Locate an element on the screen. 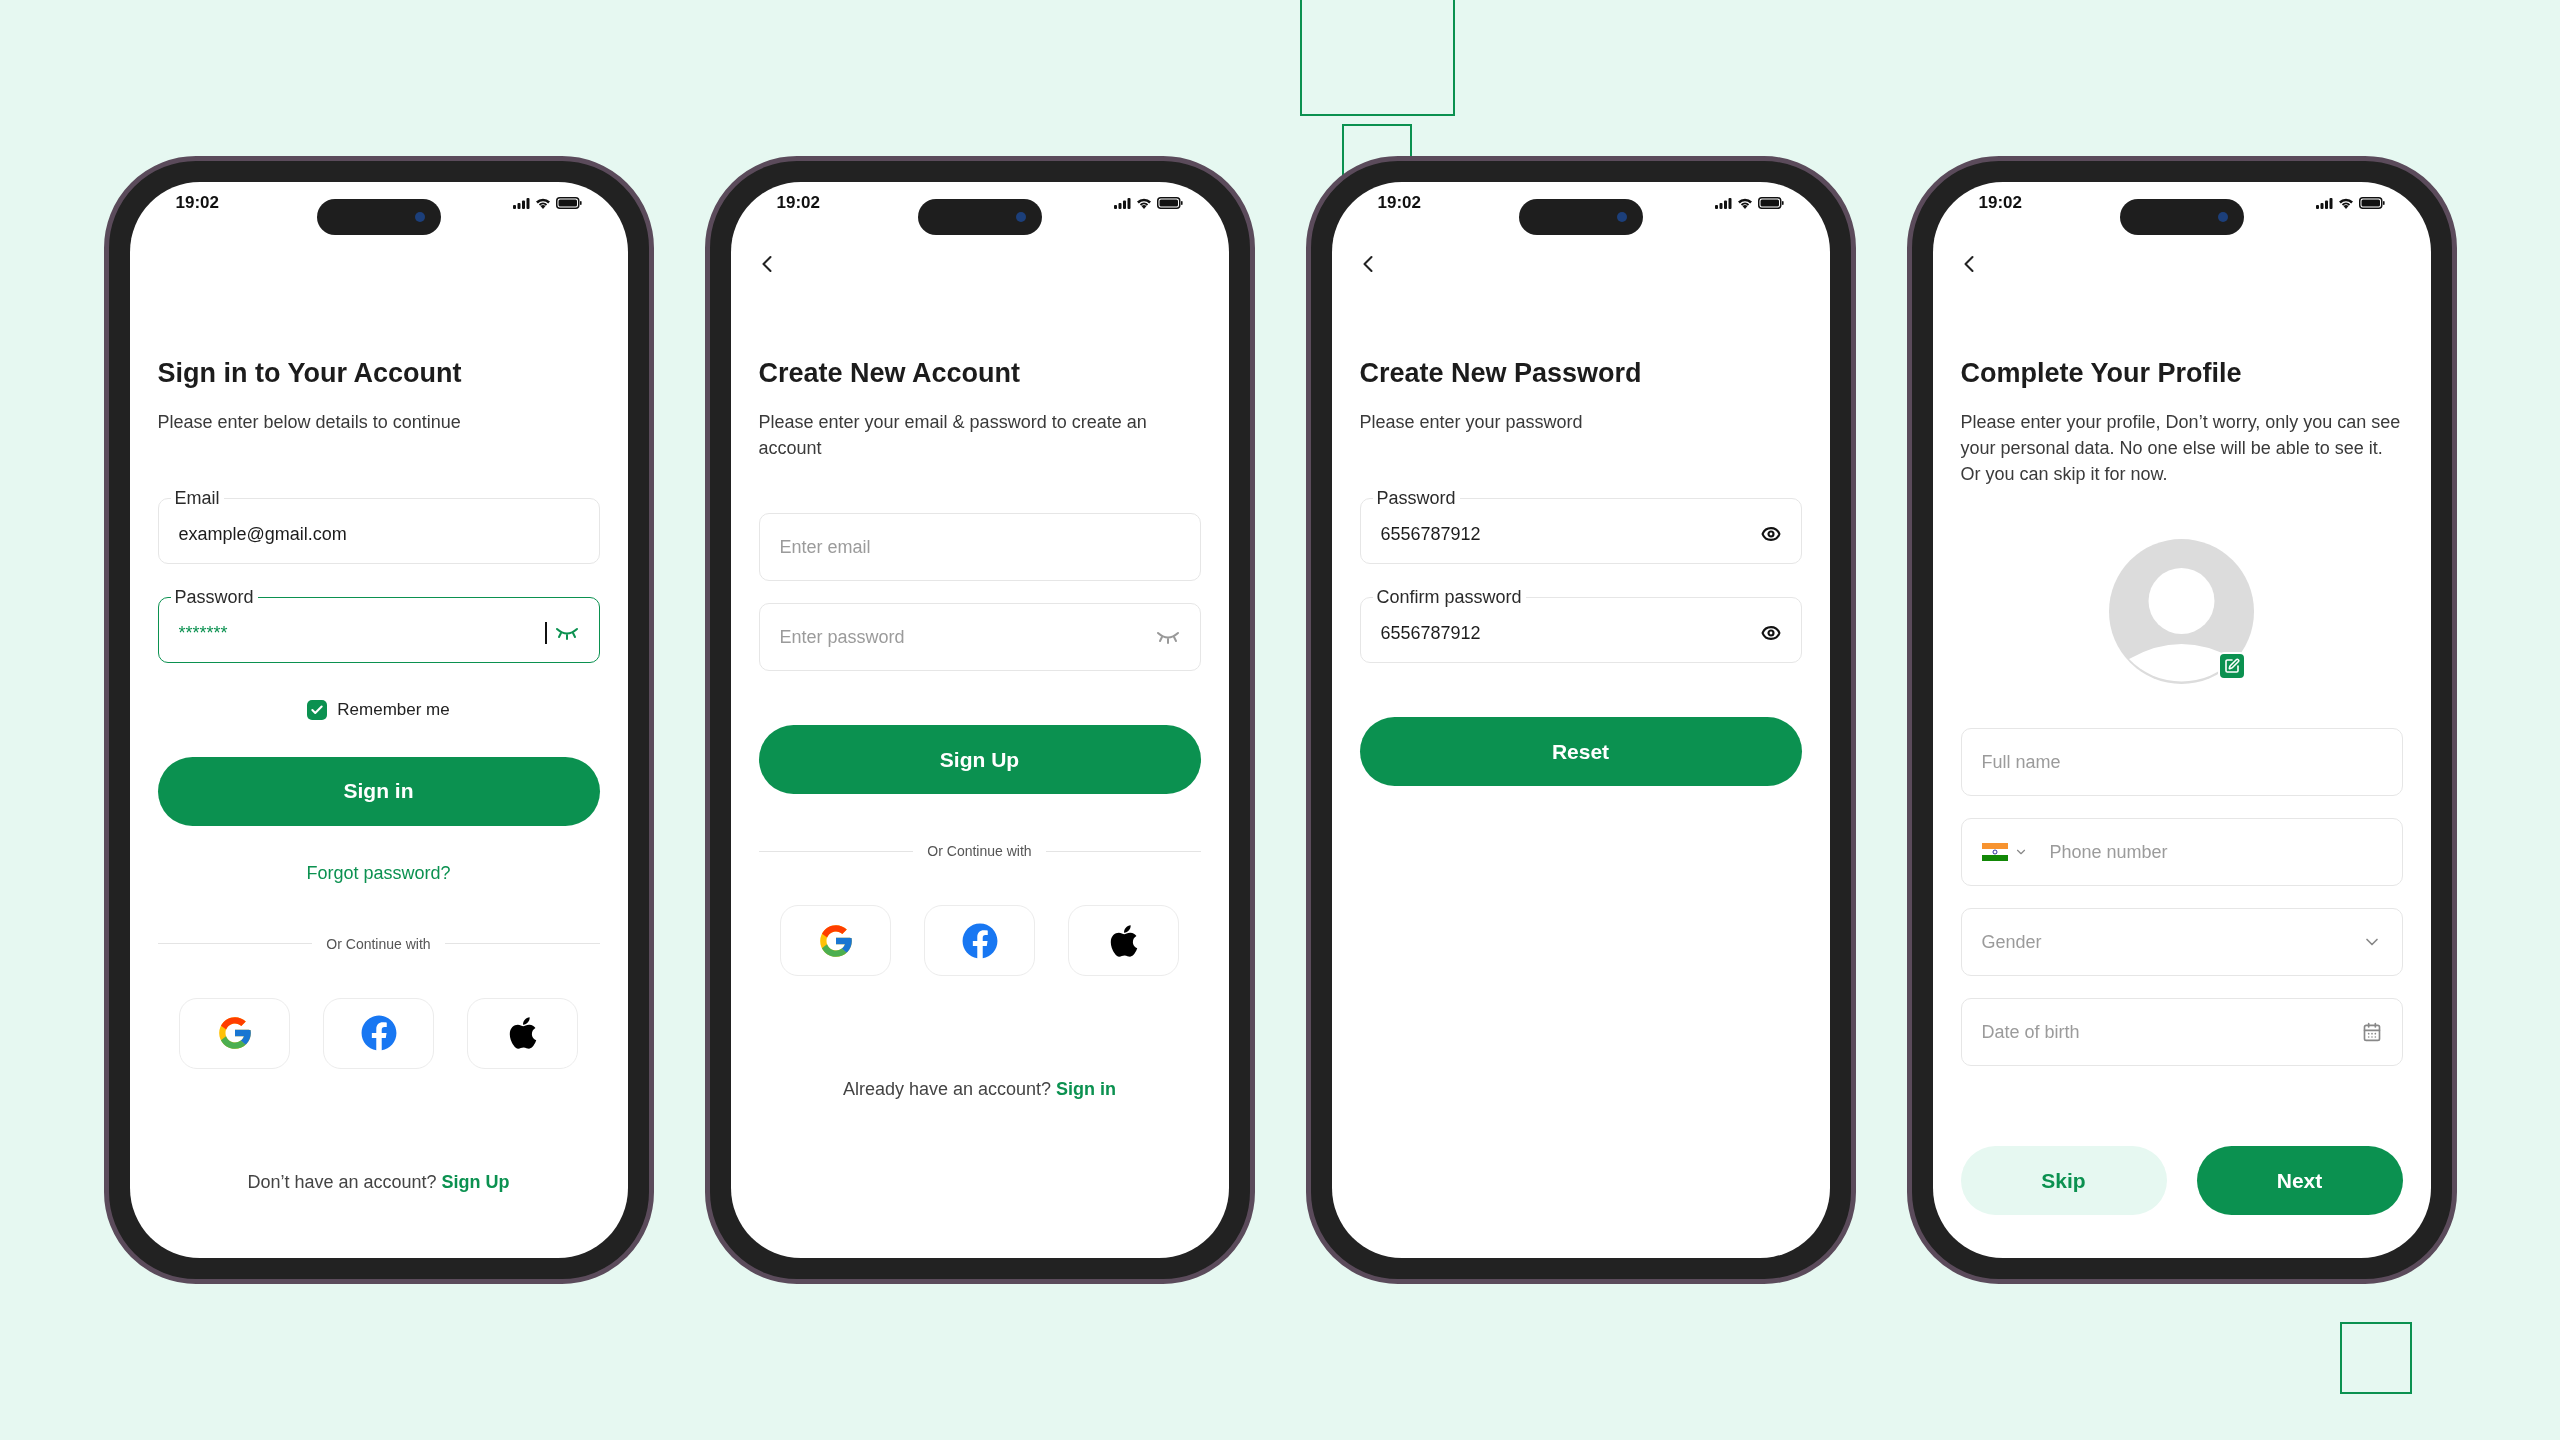 This screenshot has height=1440, width=2560. input-field: Enter email is located at coordinates (979, 547).